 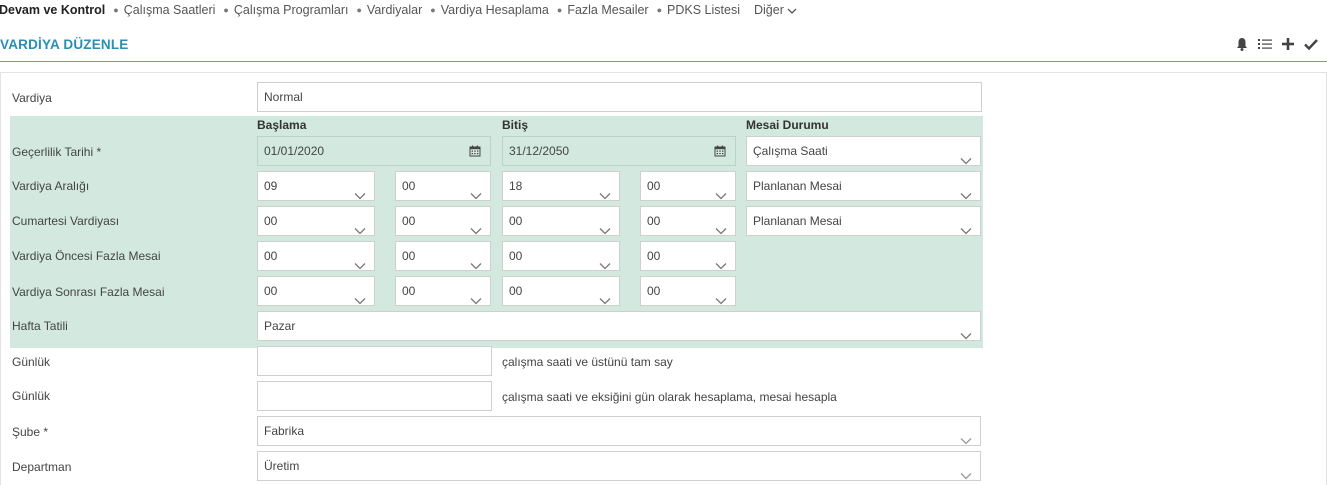 What do you see at coordinates (51, 186) in the screenshot?
I see `label-vardiya-araligi: Vardiya Aralığı` at bounding box center [51, 186].